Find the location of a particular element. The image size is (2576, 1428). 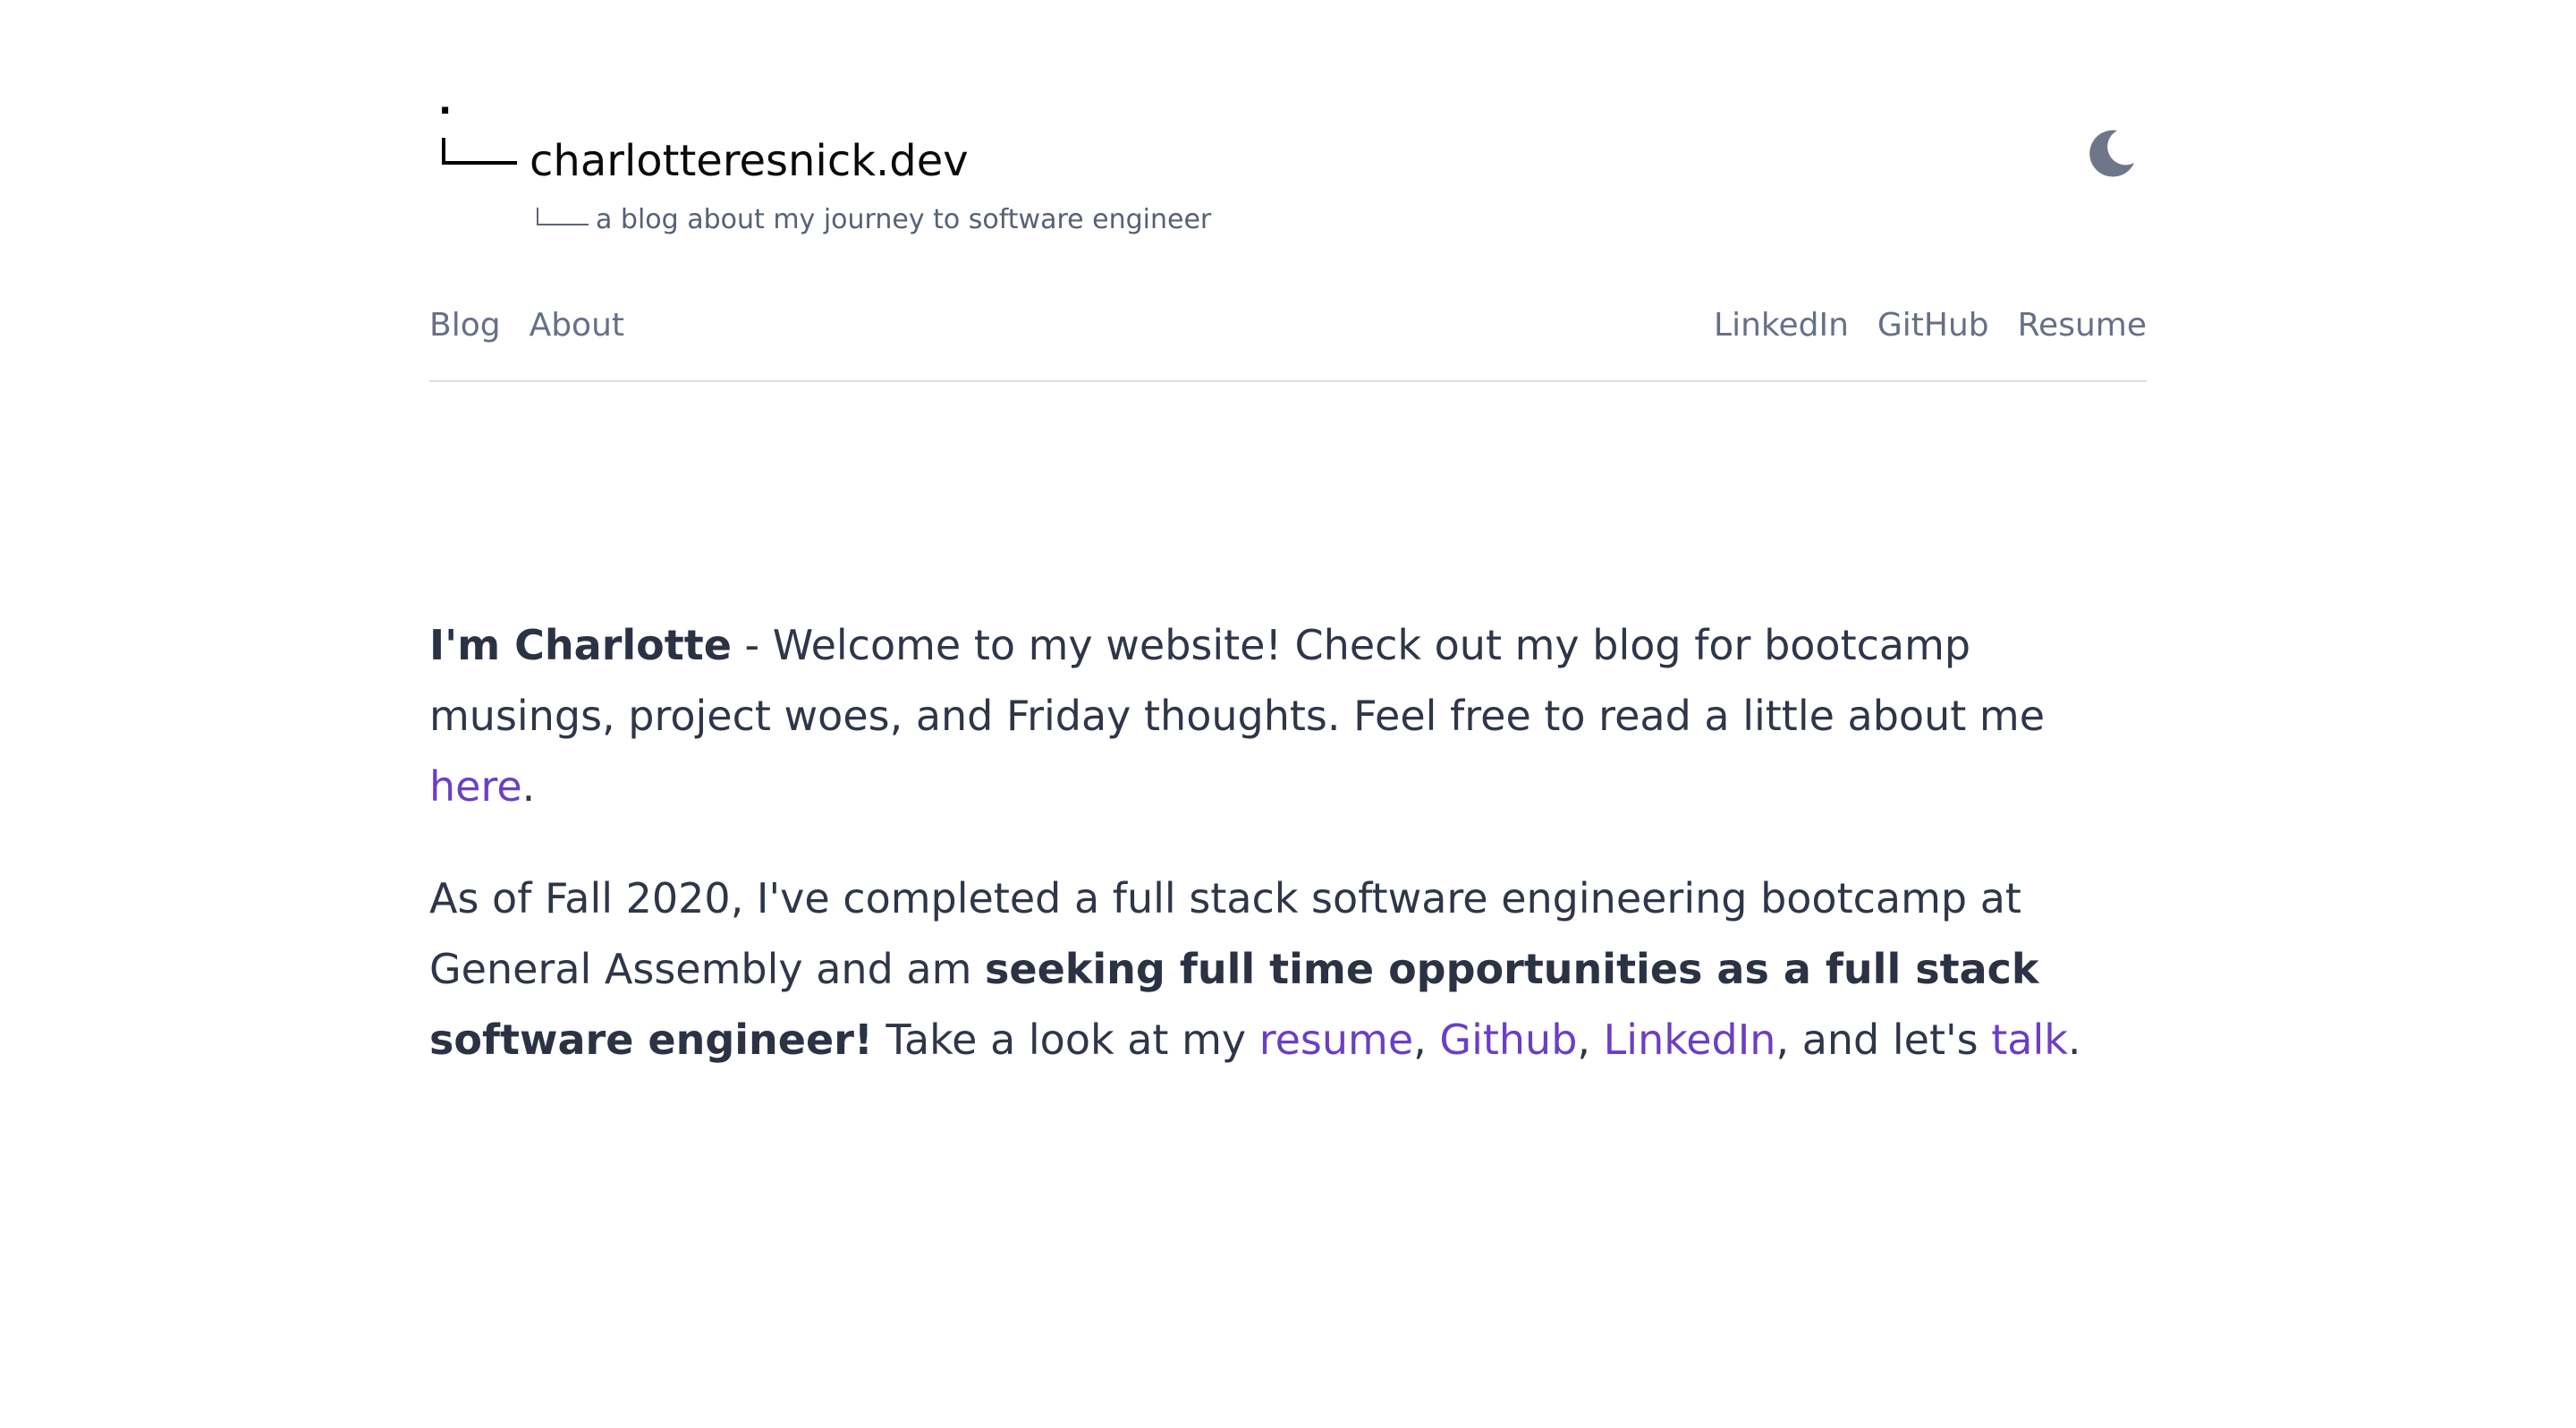

status-text-2: Take a look at my is located at coordinates (1065, 1040).